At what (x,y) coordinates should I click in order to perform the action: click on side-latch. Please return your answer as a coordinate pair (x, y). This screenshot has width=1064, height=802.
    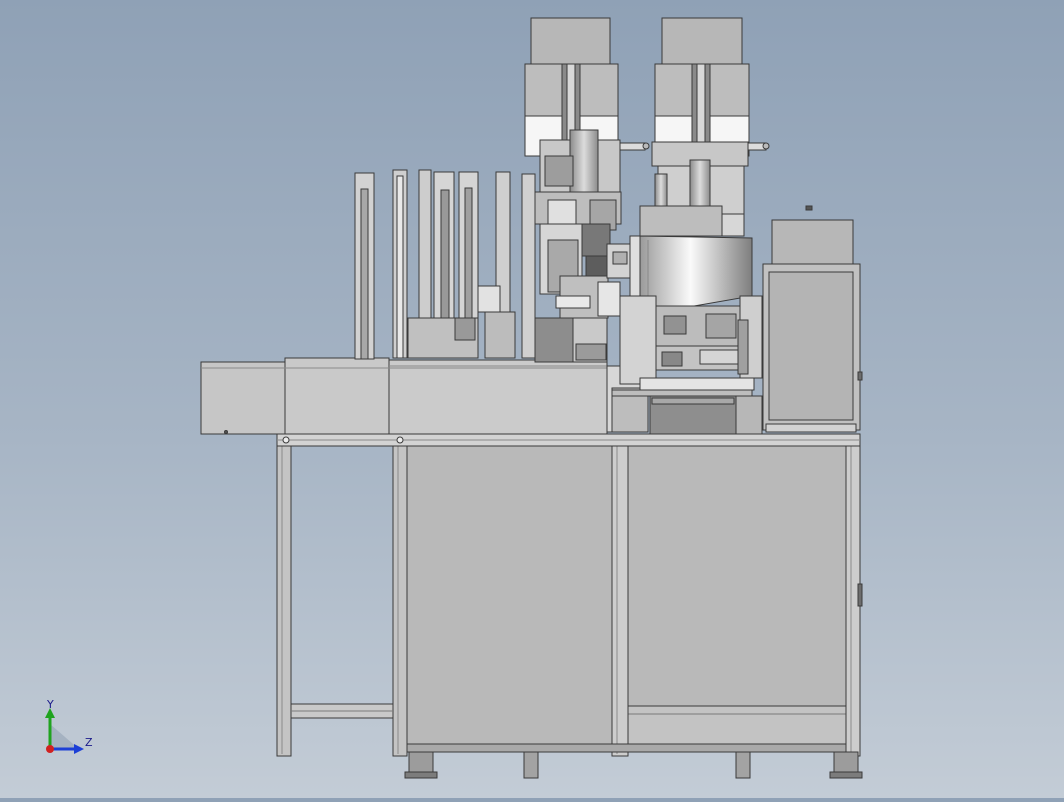
    Looking at the image, I should click on (860, 595).